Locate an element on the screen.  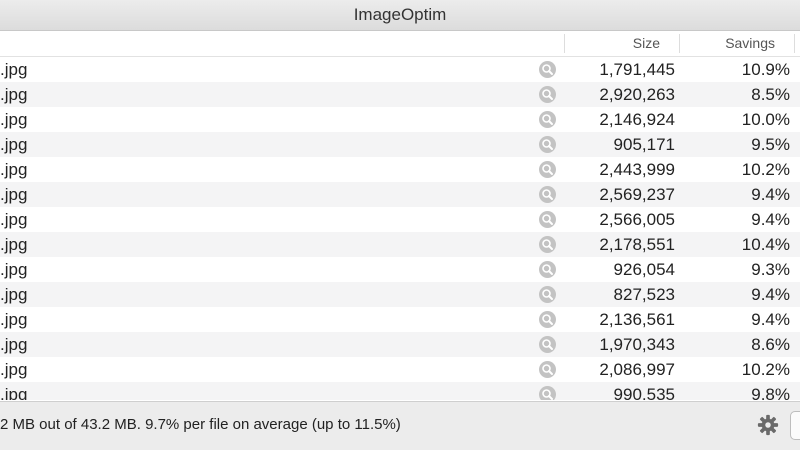
table-row: .jpg 1,791,445 10.9% is located at coordinates (400, 69).